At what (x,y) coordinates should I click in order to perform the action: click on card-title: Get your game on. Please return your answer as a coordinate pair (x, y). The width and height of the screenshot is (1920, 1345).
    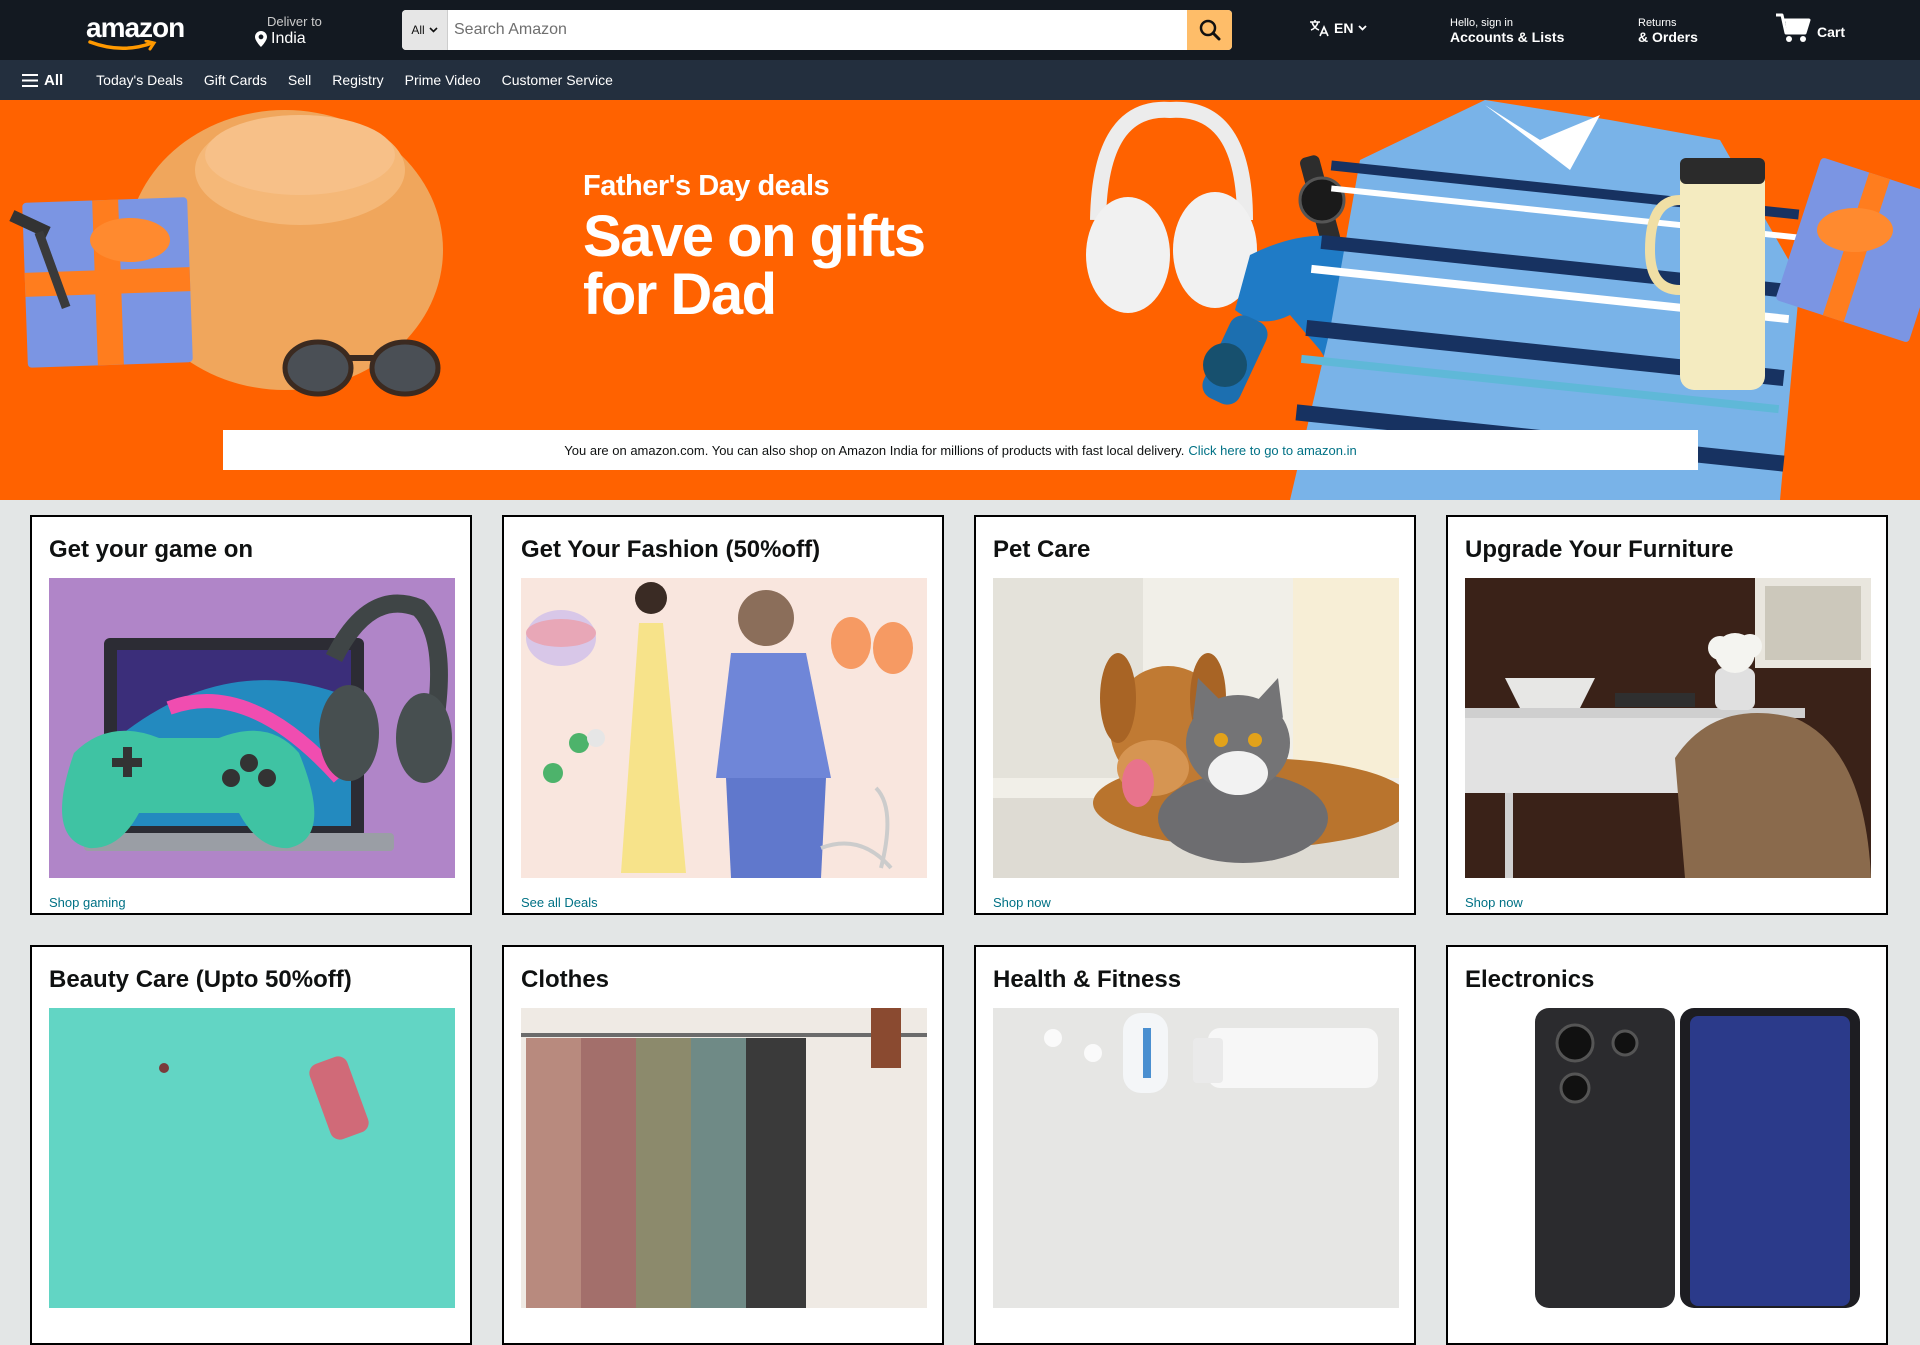
    Looking at the image, I should click on (151, 549).